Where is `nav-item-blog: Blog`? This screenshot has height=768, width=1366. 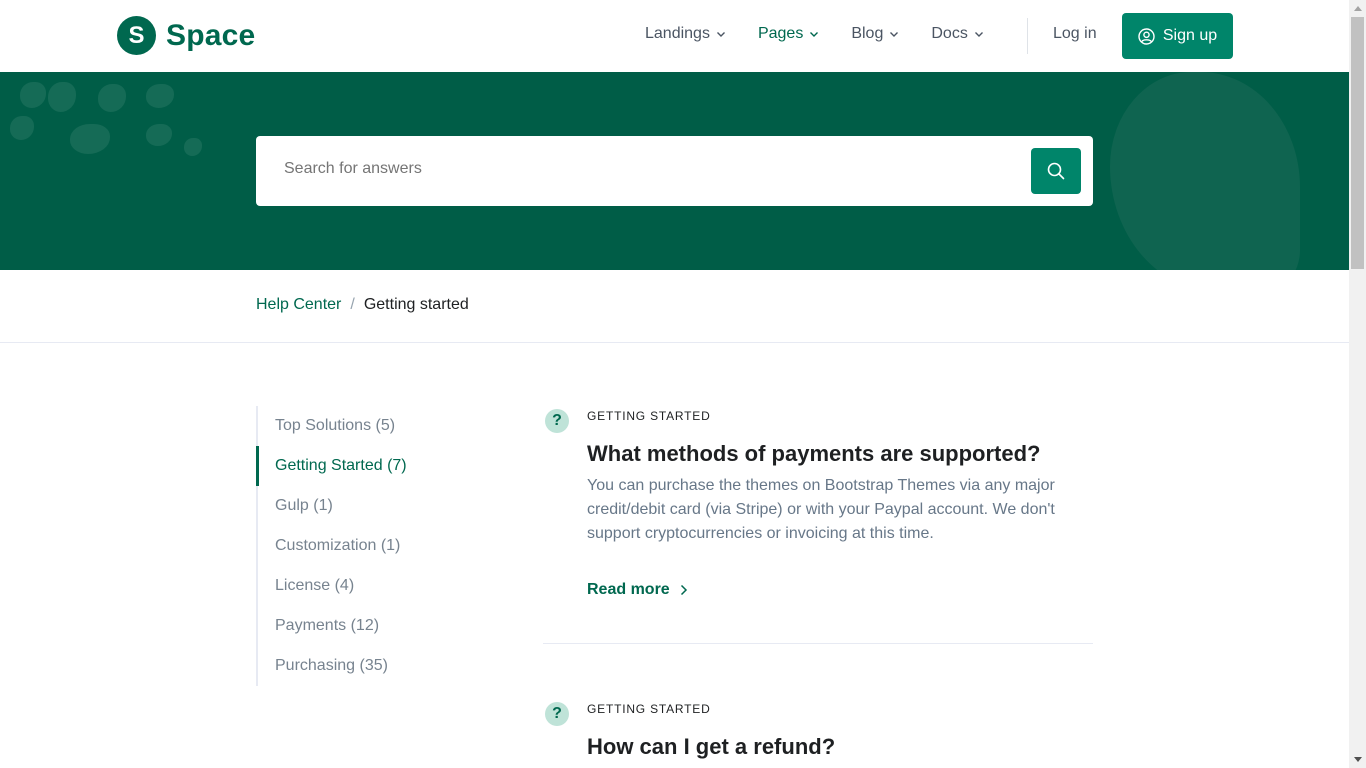
nav-item-blog: Blog is located at coordinates (875, 34).